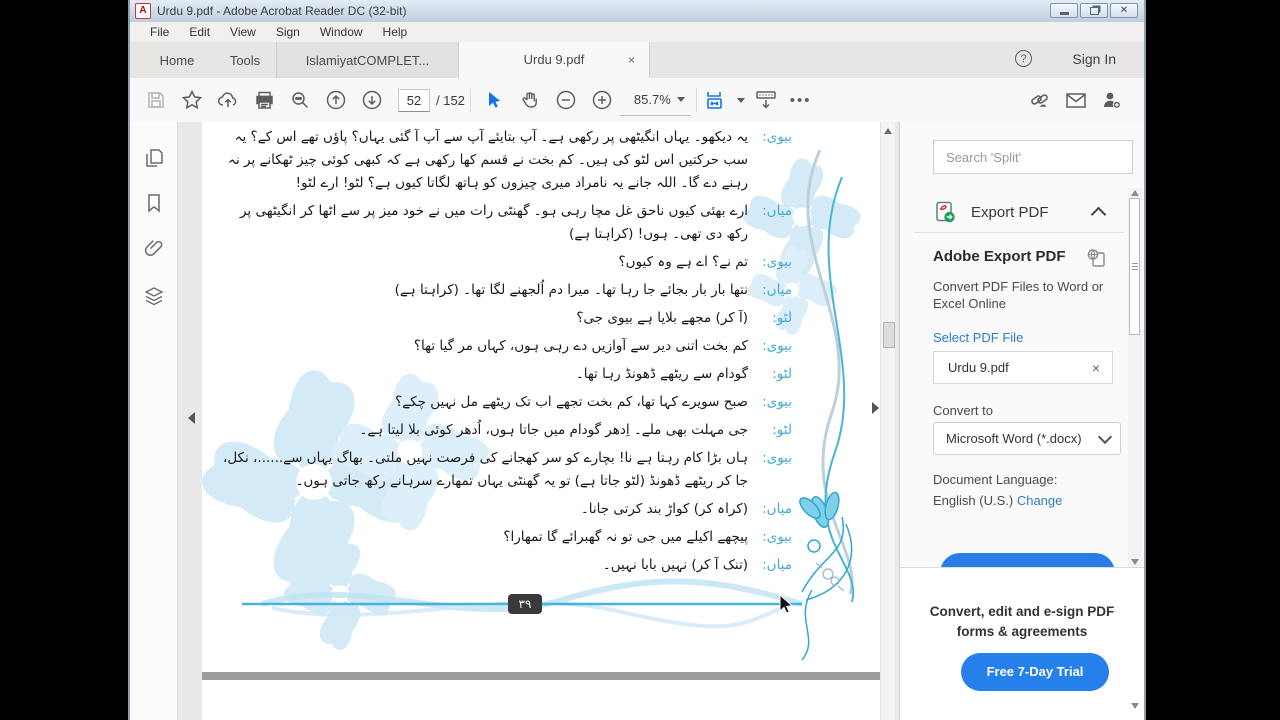 Image resolution: width=1280 pixels, height=720 pixels. Describe the element at coordinates (1010, 212) in the screenshot. I see `export-pdf-label: Export PDF` at that location.